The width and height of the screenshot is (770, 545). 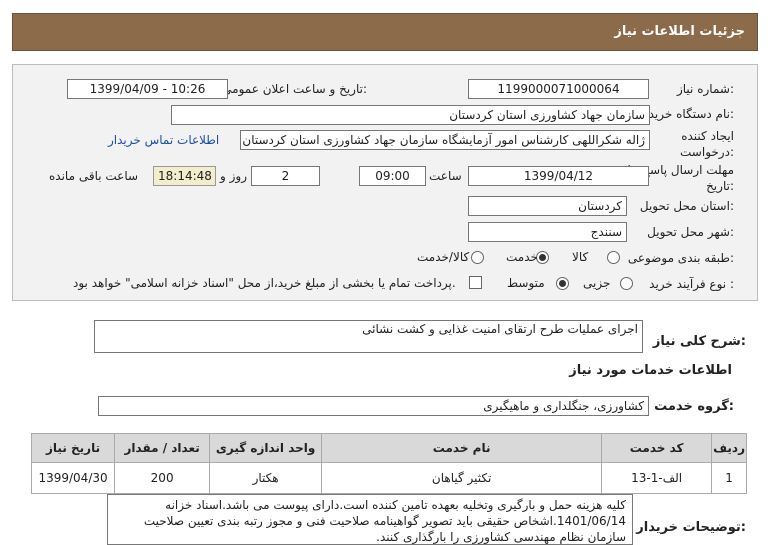 What do you see at coordinates (163, 140) in the screenshot?
I see `buyer-contact-link: اطلاعات تماس خریدار` at bounding box center [163, 140].